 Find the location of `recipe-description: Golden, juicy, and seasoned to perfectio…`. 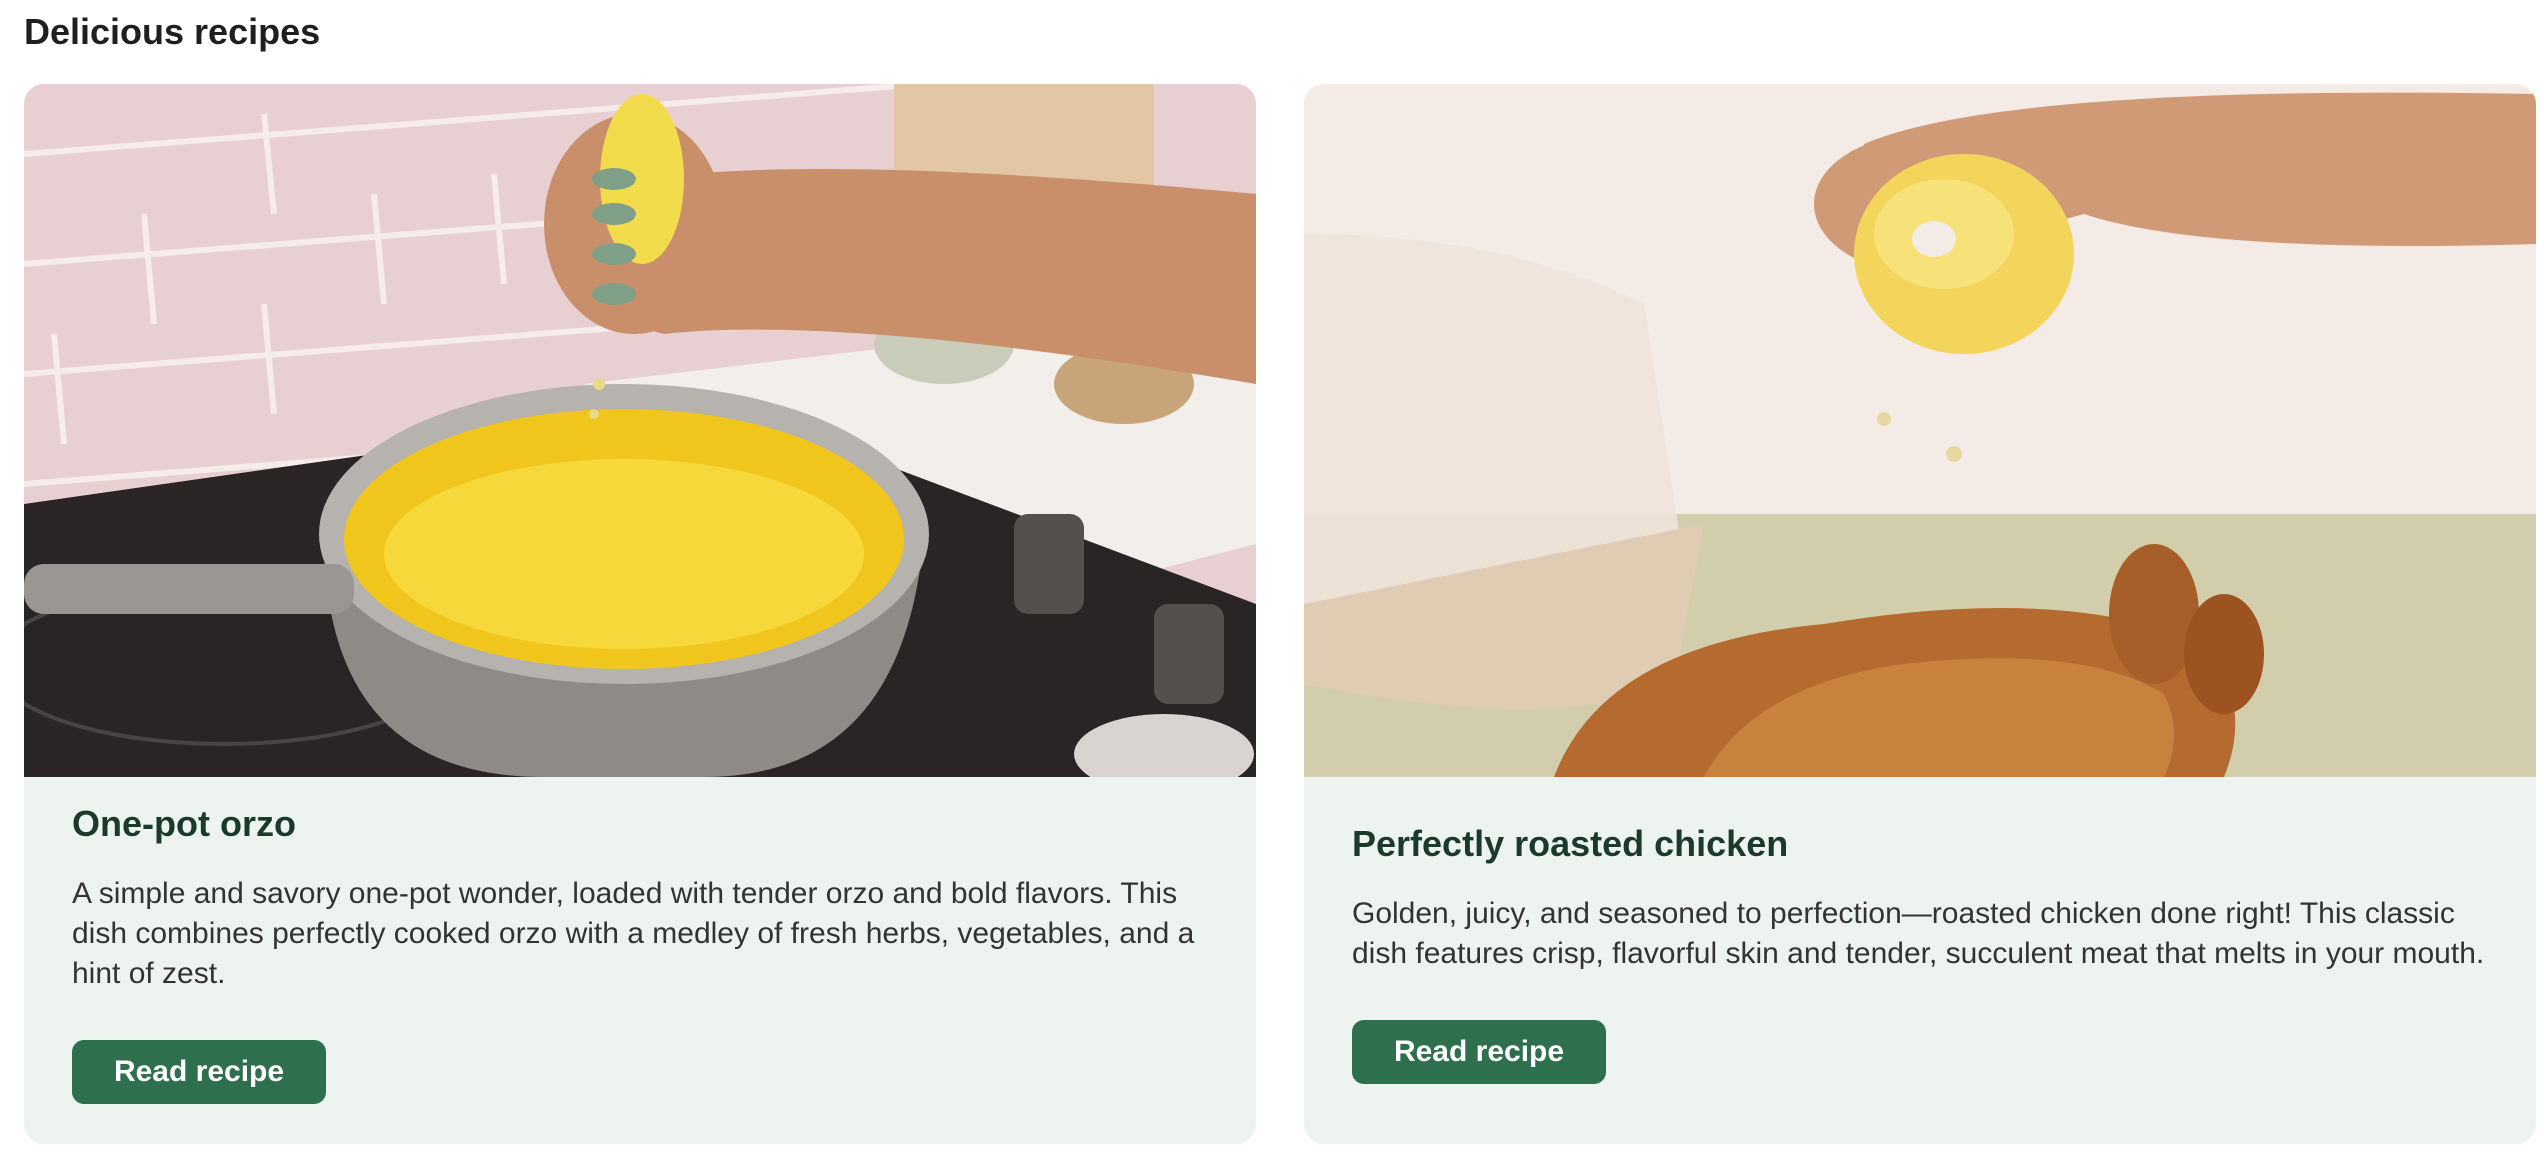

recipe-description: Golden, juicy, and seasoned to perfectio… is located at coordinates (1918, 933).